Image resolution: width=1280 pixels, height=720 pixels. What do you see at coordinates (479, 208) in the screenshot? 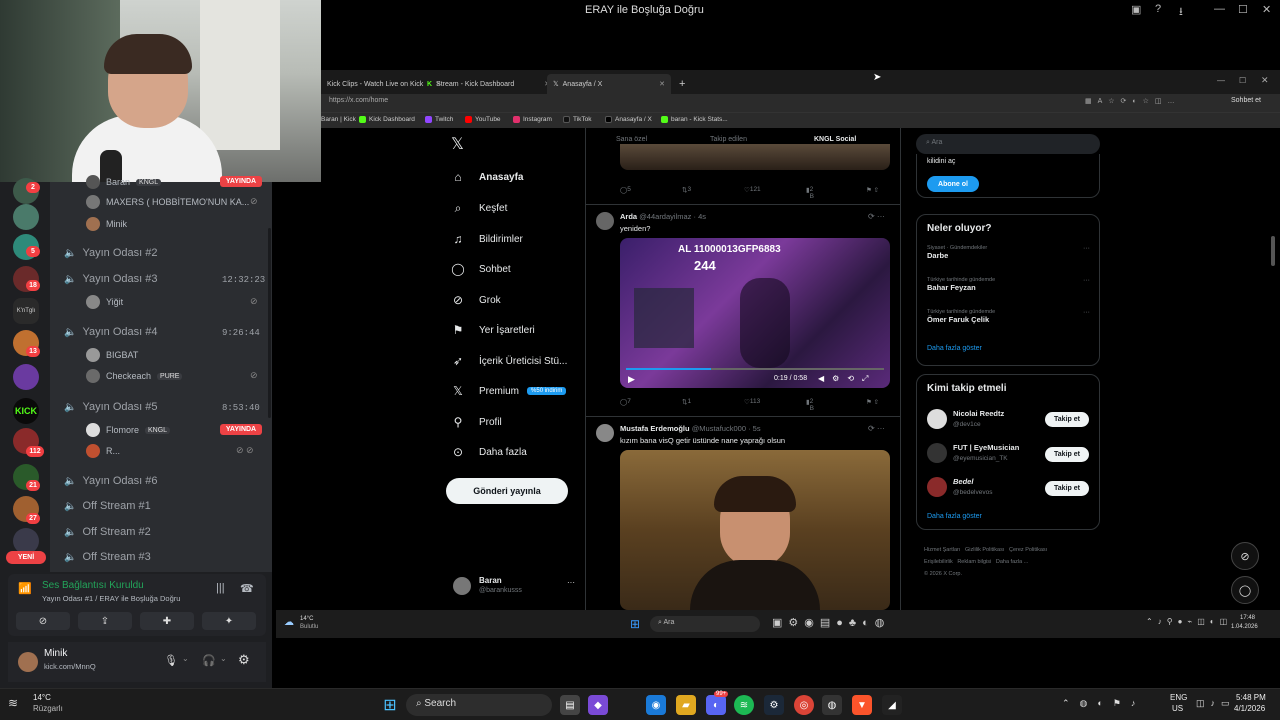
I see `nav-explore: ⌕ Keşfet` at bounding box center [479, 208].